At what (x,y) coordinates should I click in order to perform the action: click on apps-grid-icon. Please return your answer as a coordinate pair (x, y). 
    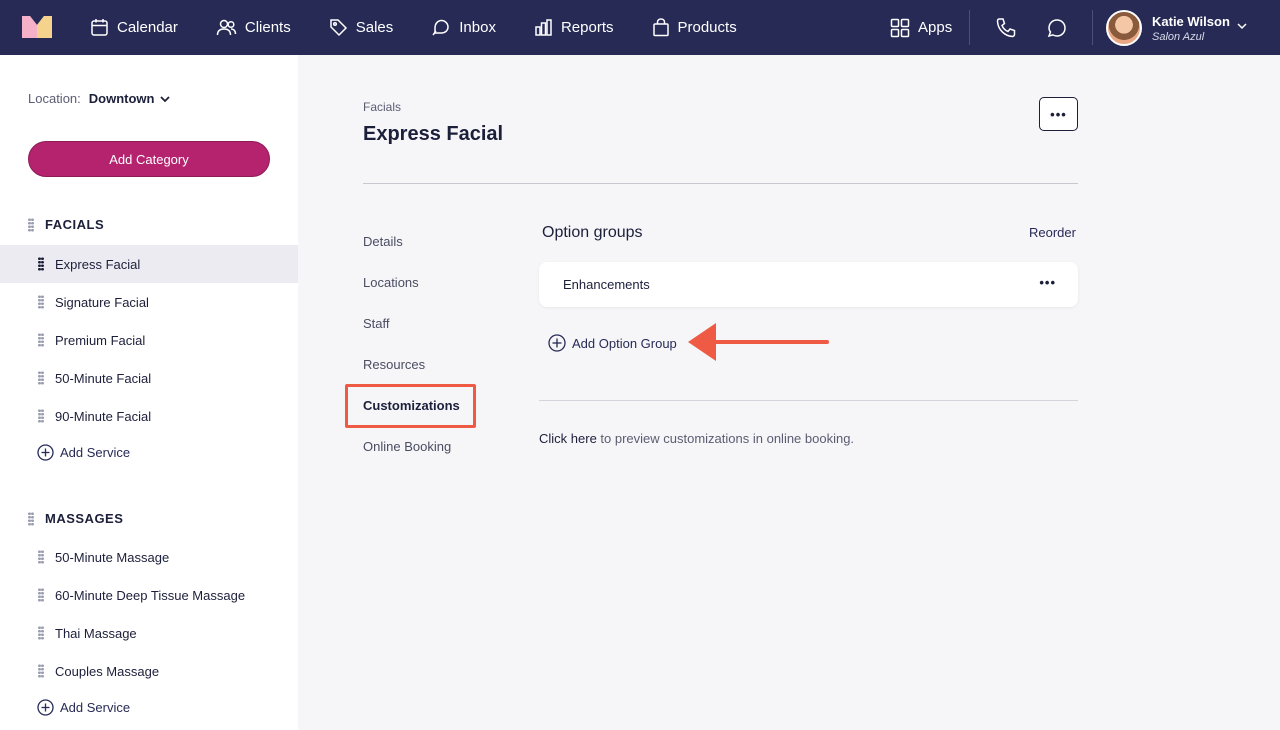
    Looking at the image, I should click on (900, 27).